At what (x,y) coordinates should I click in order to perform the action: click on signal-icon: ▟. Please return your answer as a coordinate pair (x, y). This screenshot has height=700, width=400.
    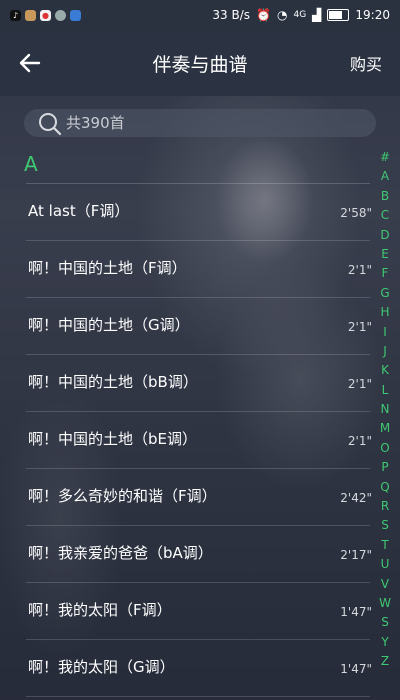
    Looking at the image, I should click on (317, 15).